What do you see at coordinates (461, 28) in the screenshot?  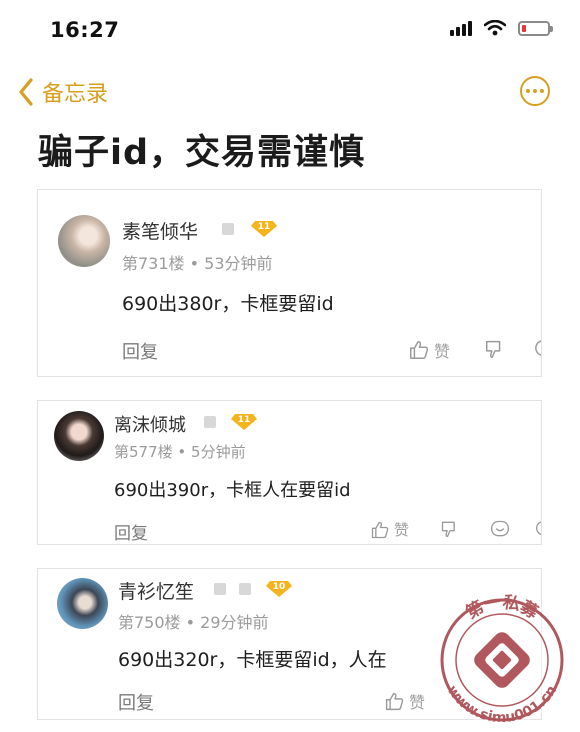 I see `cellular-signal-icon` at bounding box center [461, 28].